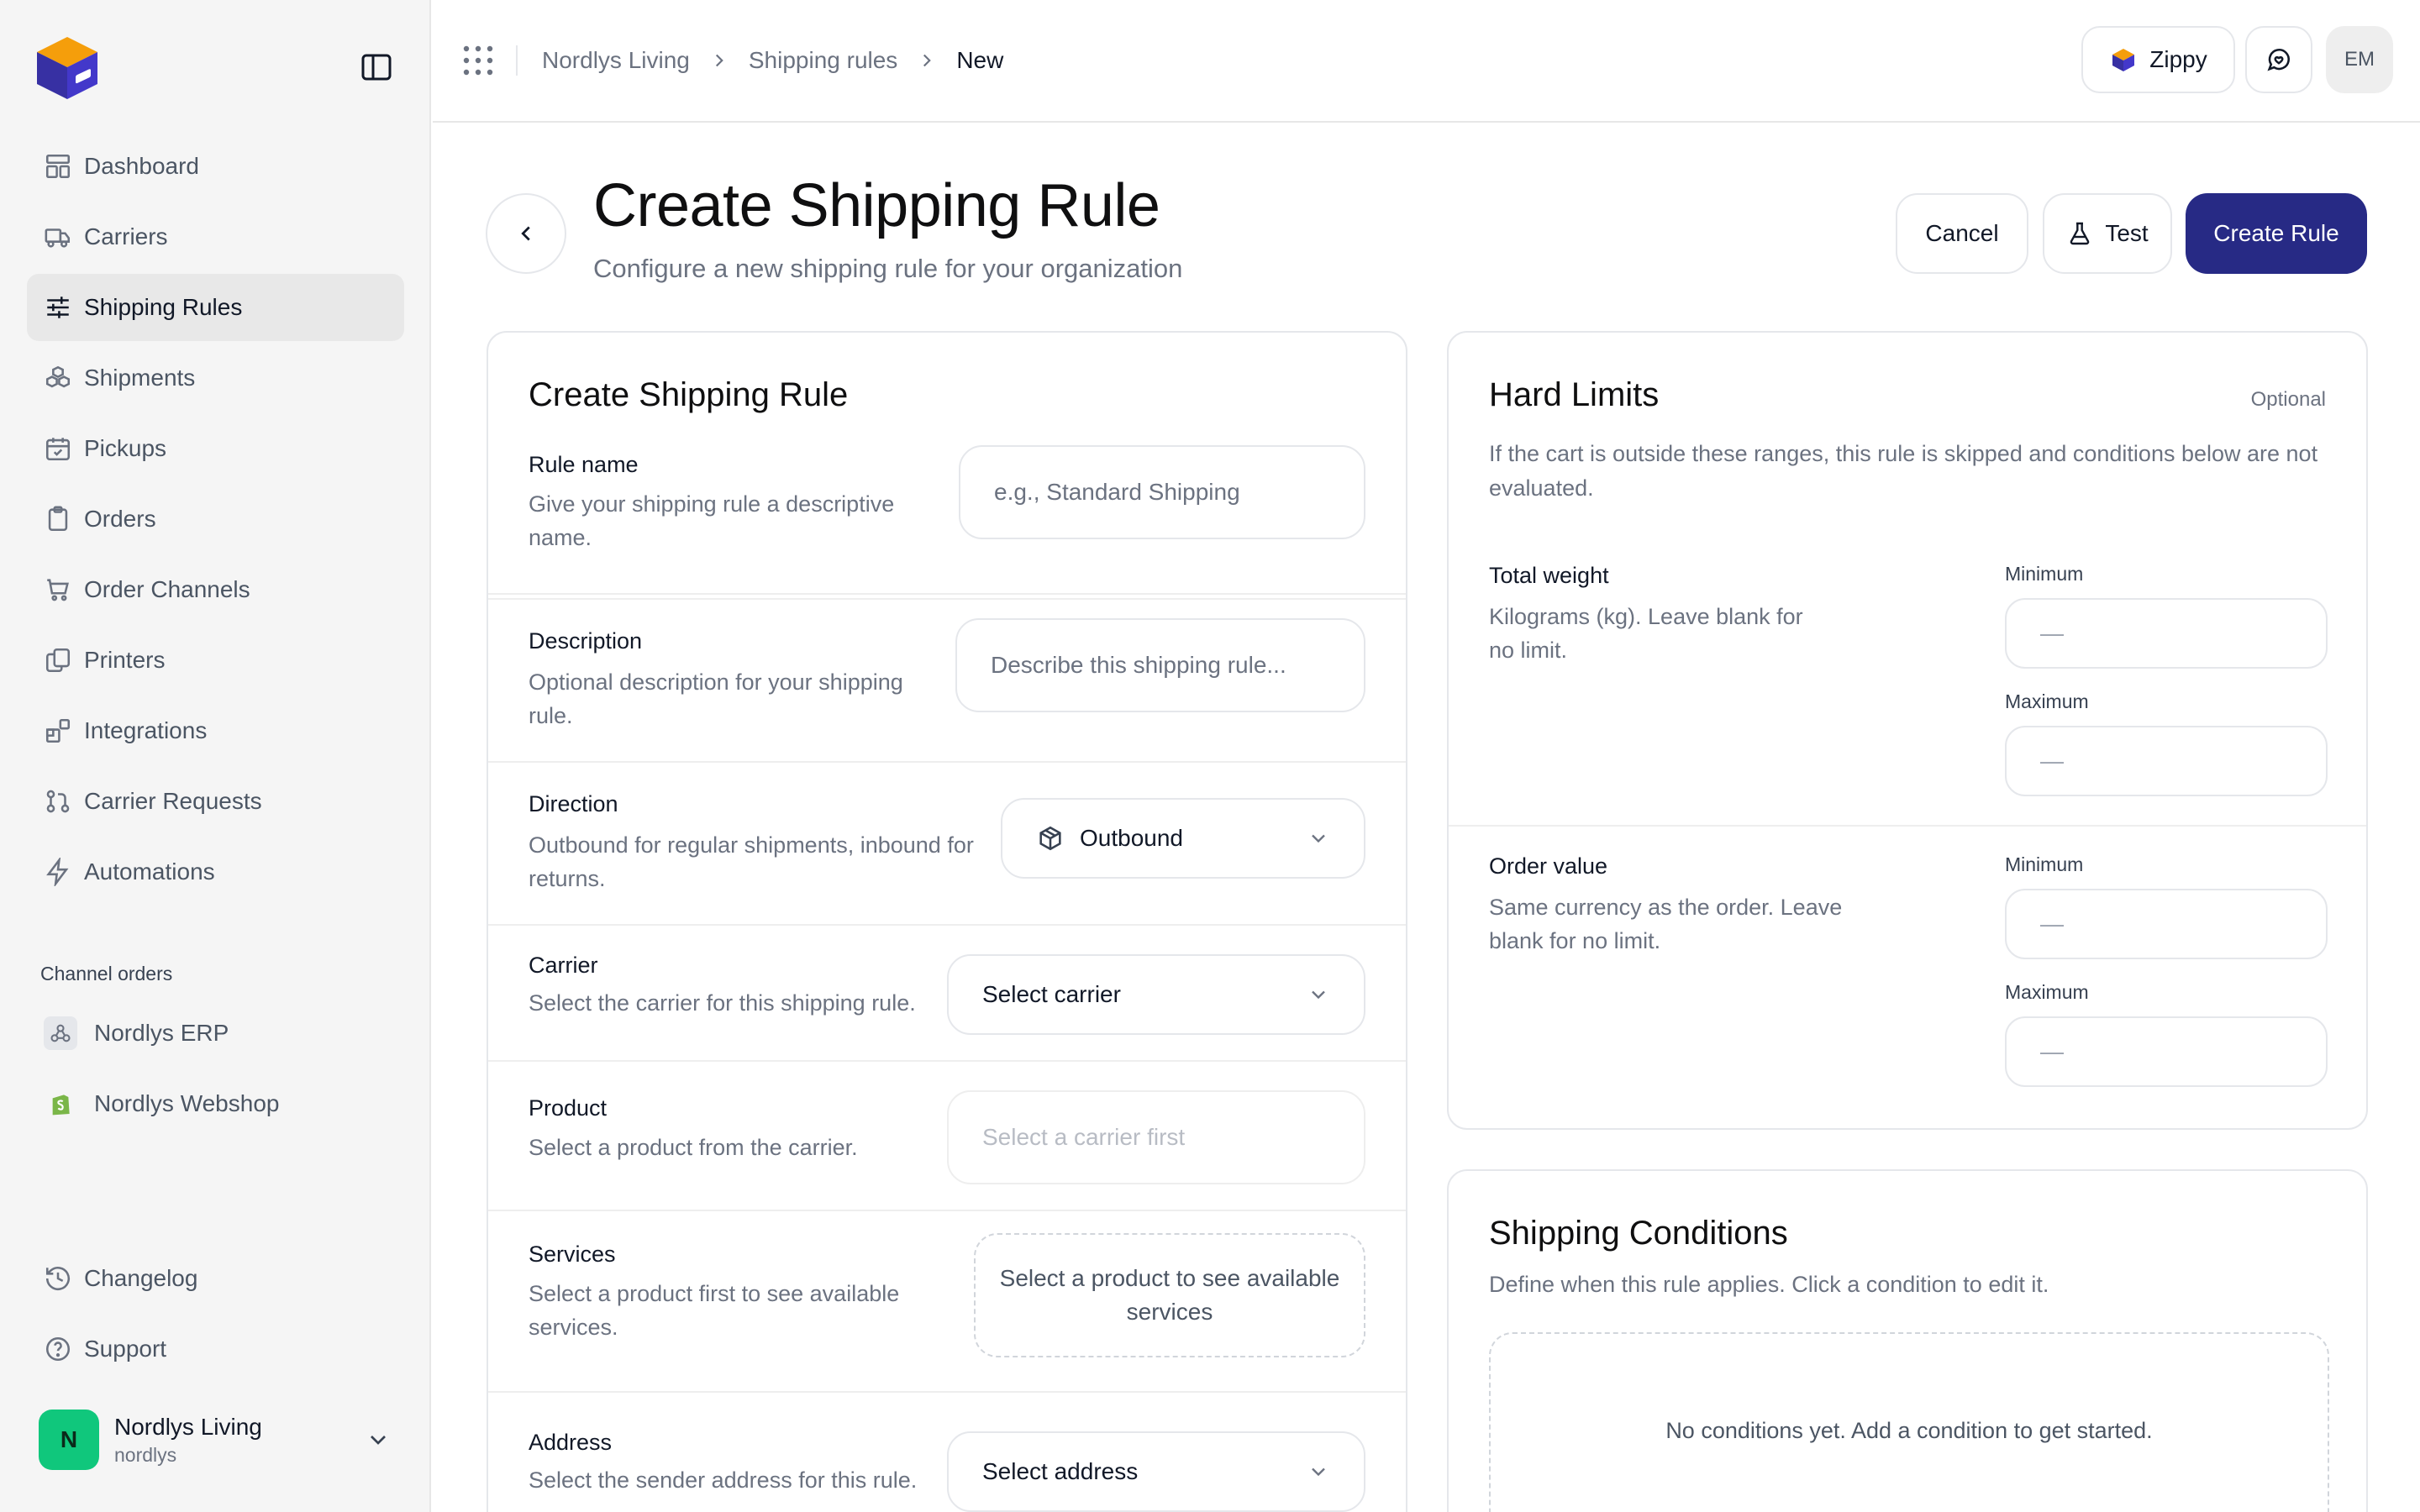 The height and width of the screenshot is (1512, 2420). I want to click on sliders-icon, so click(58, 307).